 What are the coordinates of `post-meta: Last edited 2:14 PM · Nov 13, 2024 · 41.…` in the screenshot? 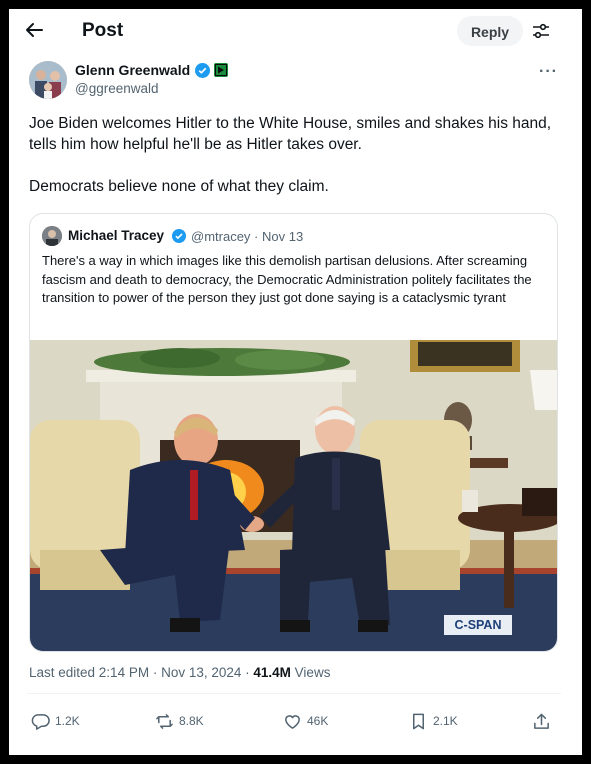 It's located at (179, 672).